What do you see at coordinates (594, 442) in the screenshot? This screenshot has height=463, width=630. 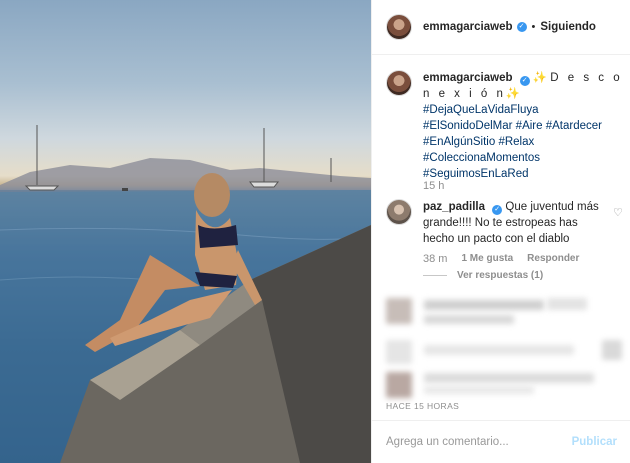 I see `publish-button: Publicar` at bounding box center [594, 442].